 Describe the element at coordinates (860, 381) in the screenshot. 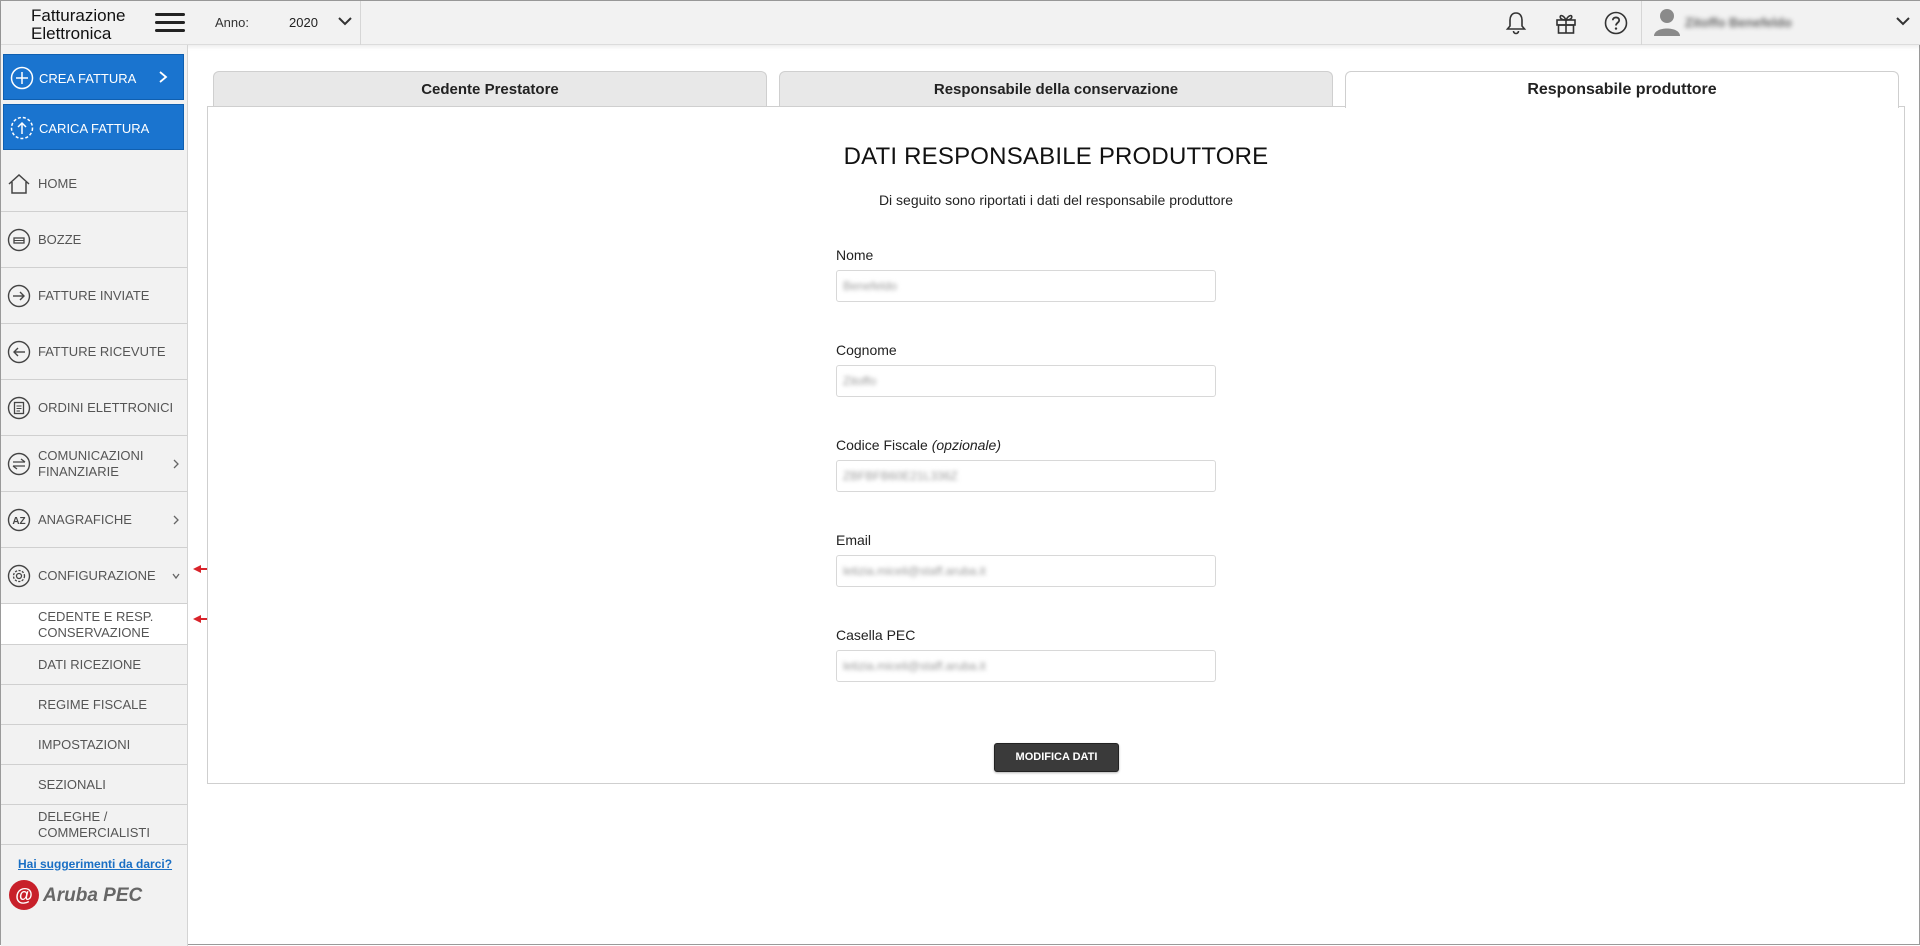

I see `field-value: Zitoffo` at that location.